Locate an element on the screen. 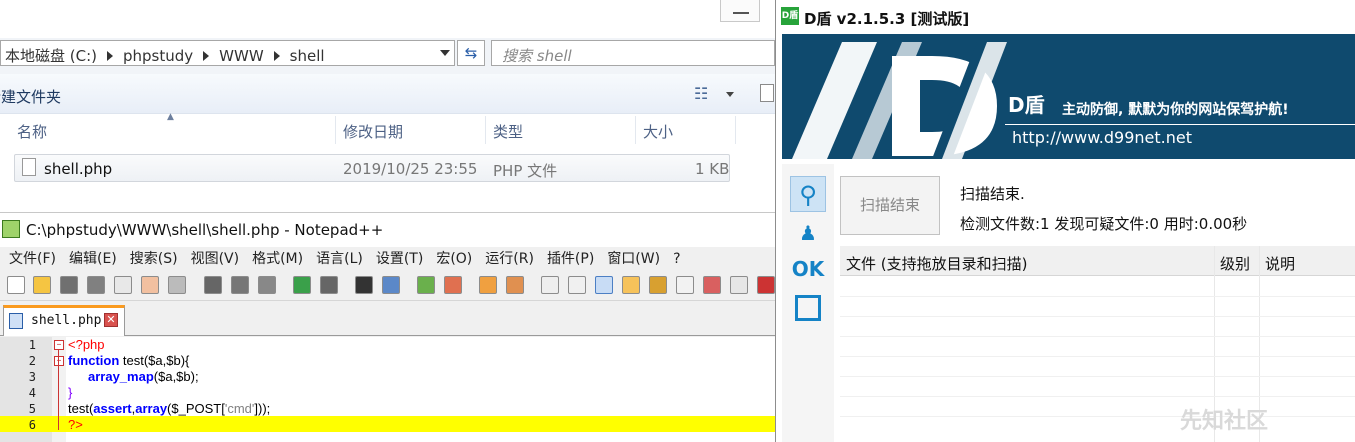 The height and width of the screenshot is (442, 1355). scan-search-icon: ⚲ is located at coordinates (808, 194).